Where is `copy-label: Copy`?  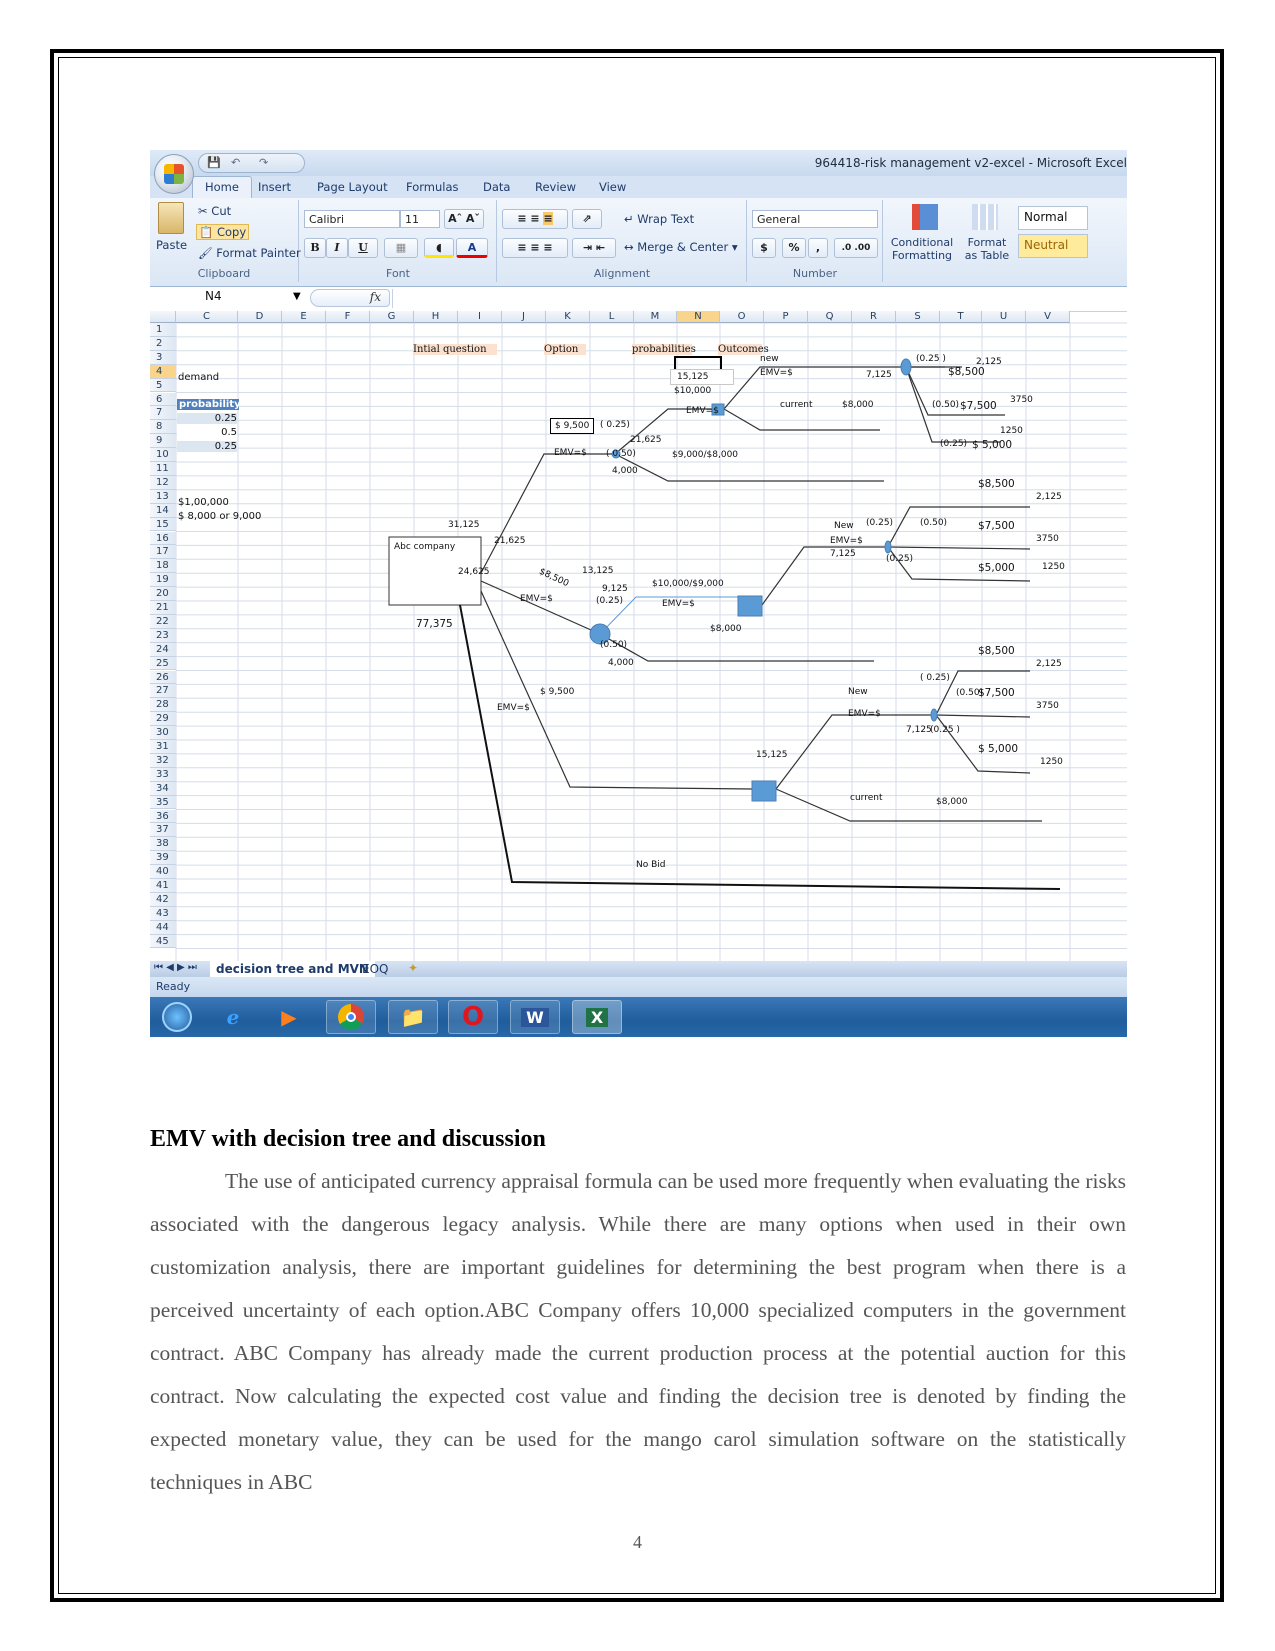
copy-label: Copy is located at coordinates (231, 232).